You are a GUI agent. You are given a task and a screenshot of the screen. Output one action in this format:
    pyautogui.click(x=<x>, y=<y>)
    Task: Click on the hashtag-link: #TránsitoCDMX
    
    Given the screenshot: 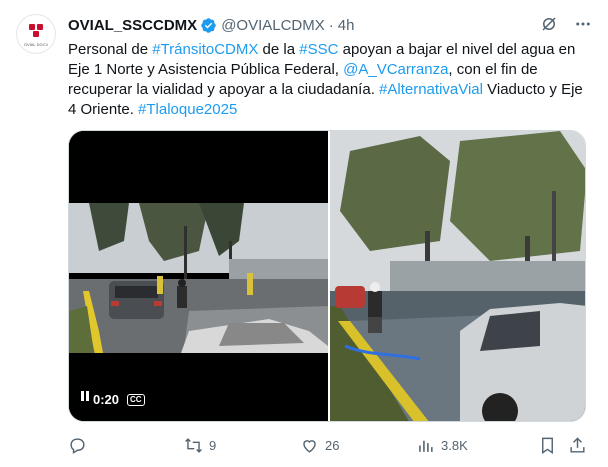 What is the action you would take?
    pyautogui.click(x=205, y=49)
    